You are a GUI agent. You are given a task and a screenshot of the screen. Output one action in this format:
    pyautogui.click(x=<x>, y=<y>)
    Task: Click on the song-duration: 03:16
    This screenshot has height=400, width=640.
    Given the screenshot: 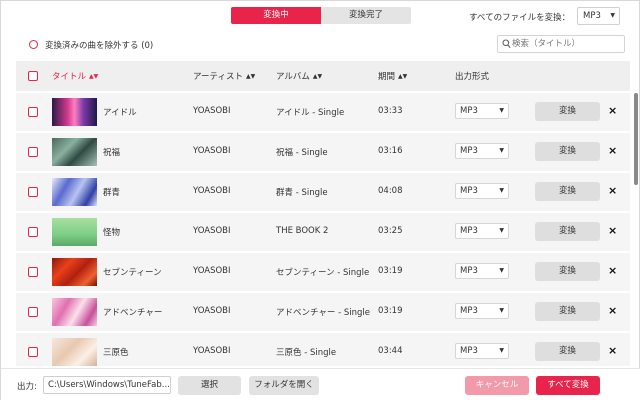 What is the action you would take?
    pyautogui.click(x=390, y=151)
    